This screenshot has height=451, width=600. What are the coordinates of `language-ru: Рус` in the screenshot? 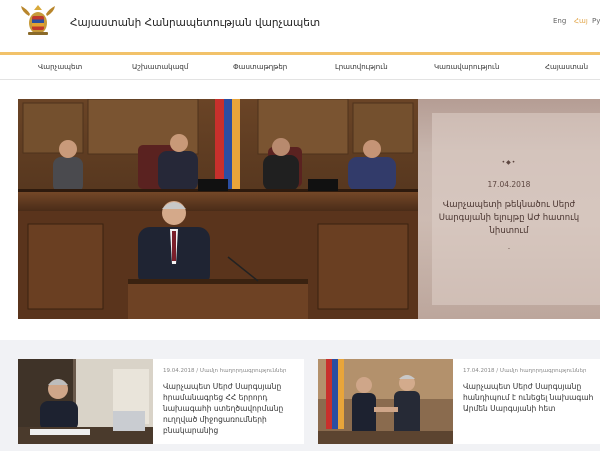 It's located at (596, 21).